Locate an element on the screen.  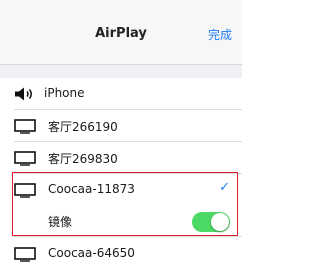
device-label: iPhone is located at coordinates (64, 93).